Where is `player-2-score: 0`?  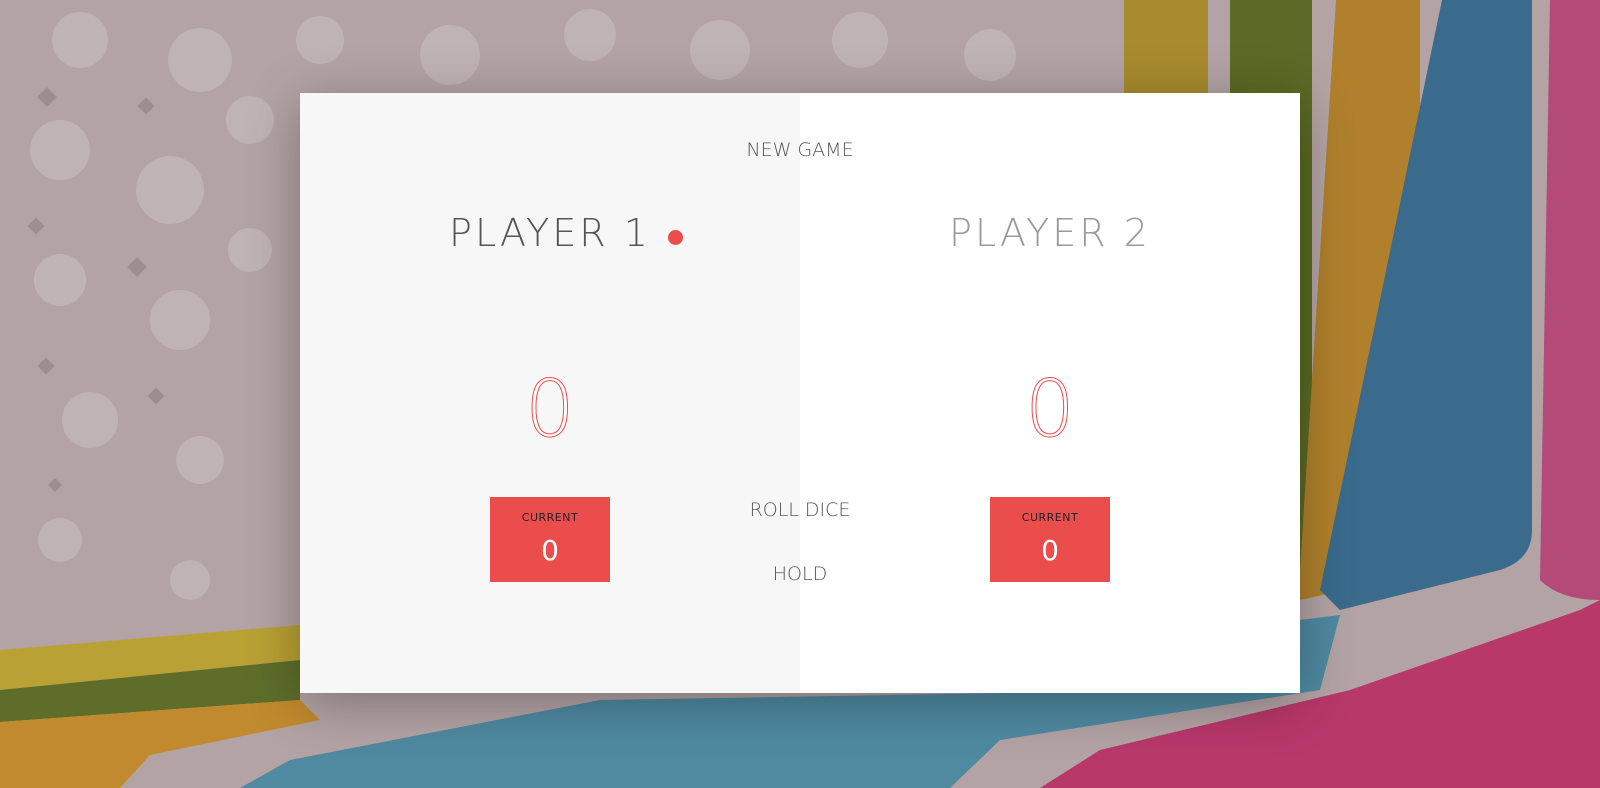
player-2-score: 0 is located at coordinates (1050, 410).